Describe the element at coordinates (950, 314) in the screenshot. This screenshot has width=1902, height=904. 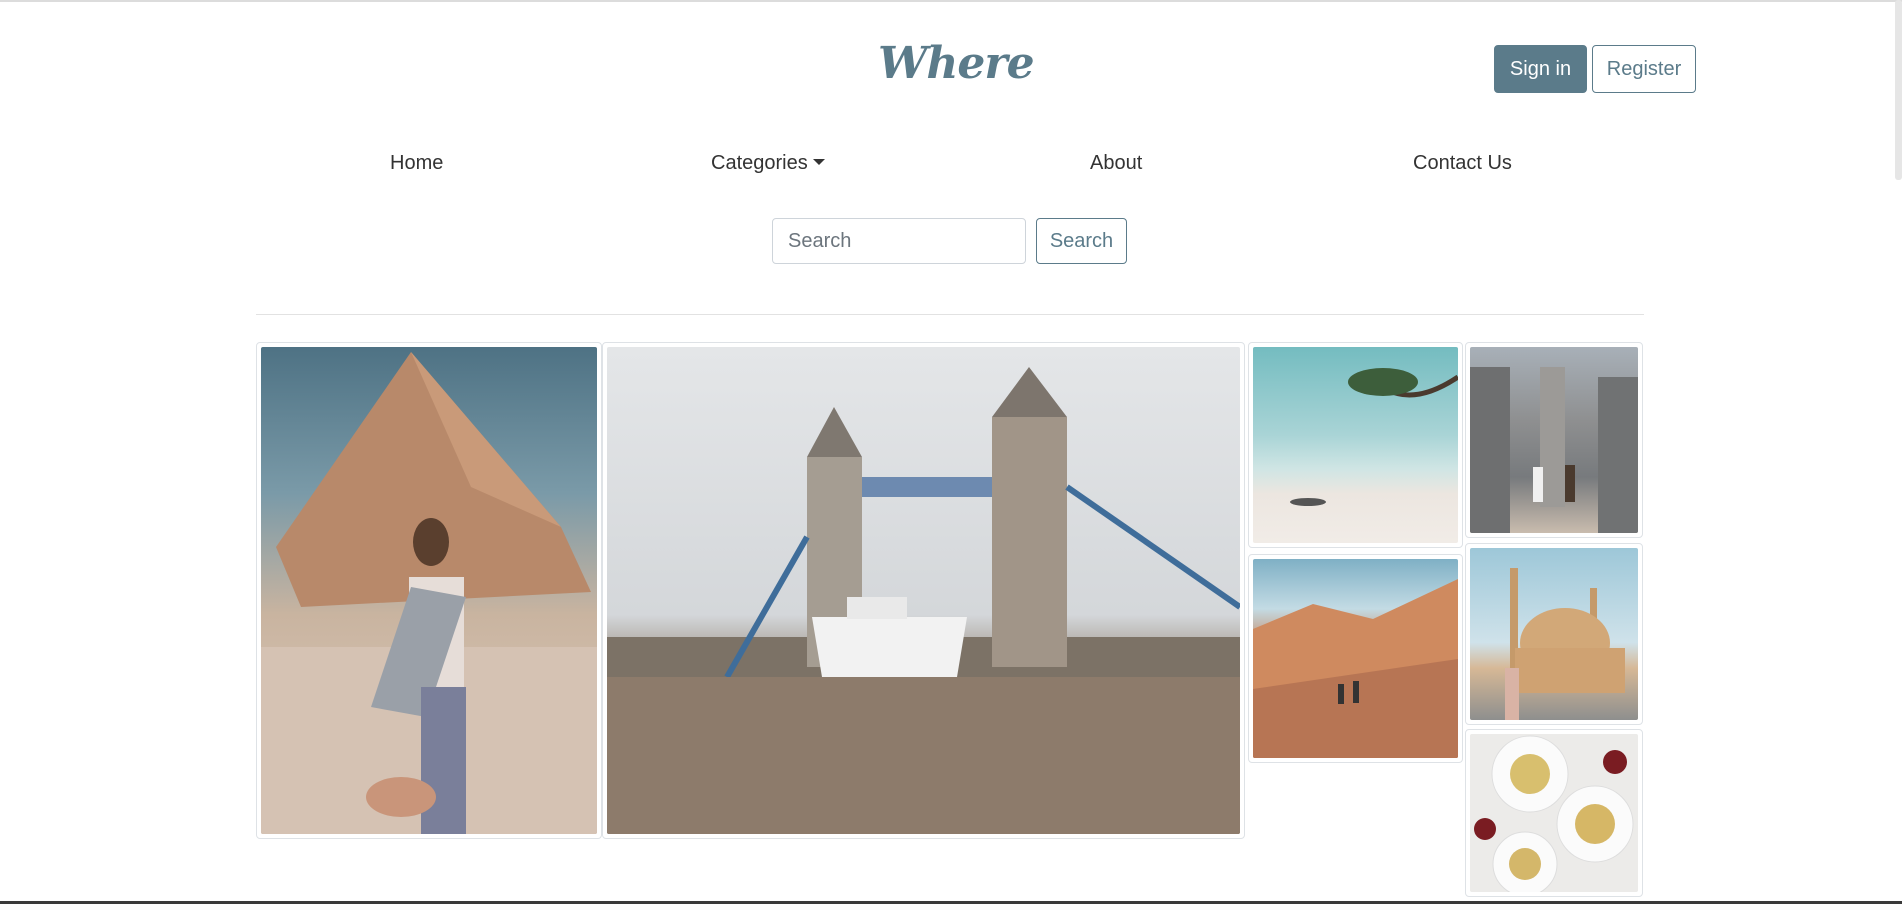
I see `header-divider` at that location.